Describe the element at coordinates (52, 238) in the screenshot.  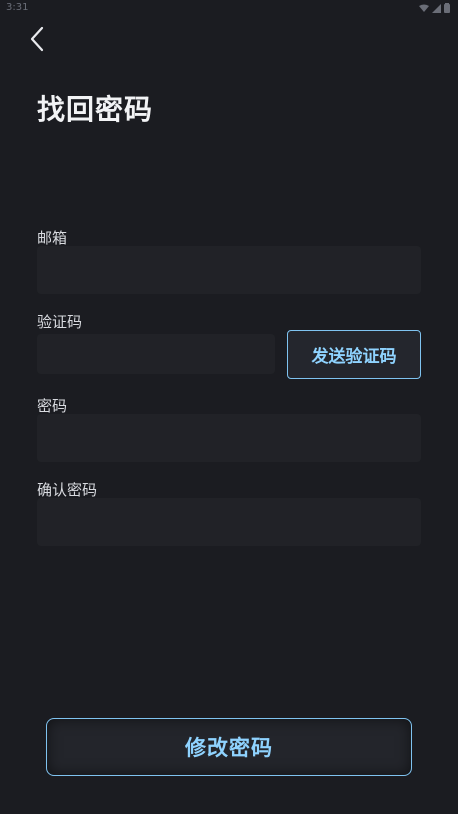
I see `email-label: 邮箱` at that location.